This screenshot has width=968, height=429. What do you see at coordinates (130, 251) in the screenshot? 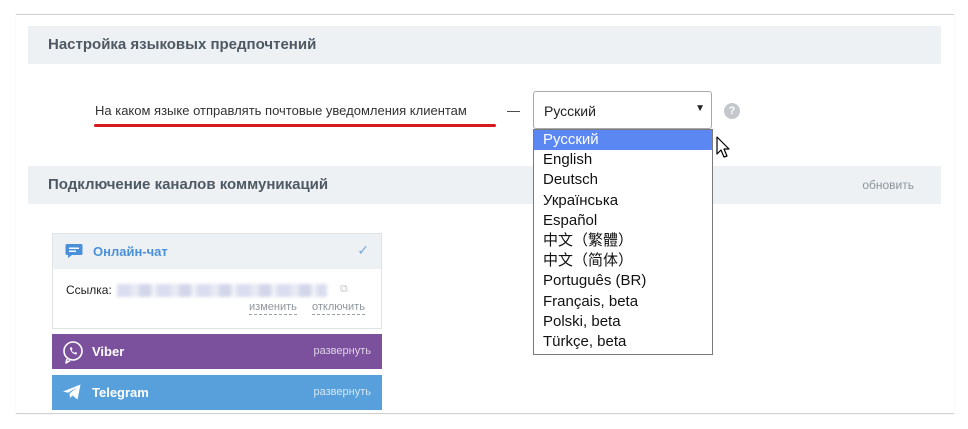
I see `online-chat-title: Онлайн-чат` at bounding box center [130, 251].